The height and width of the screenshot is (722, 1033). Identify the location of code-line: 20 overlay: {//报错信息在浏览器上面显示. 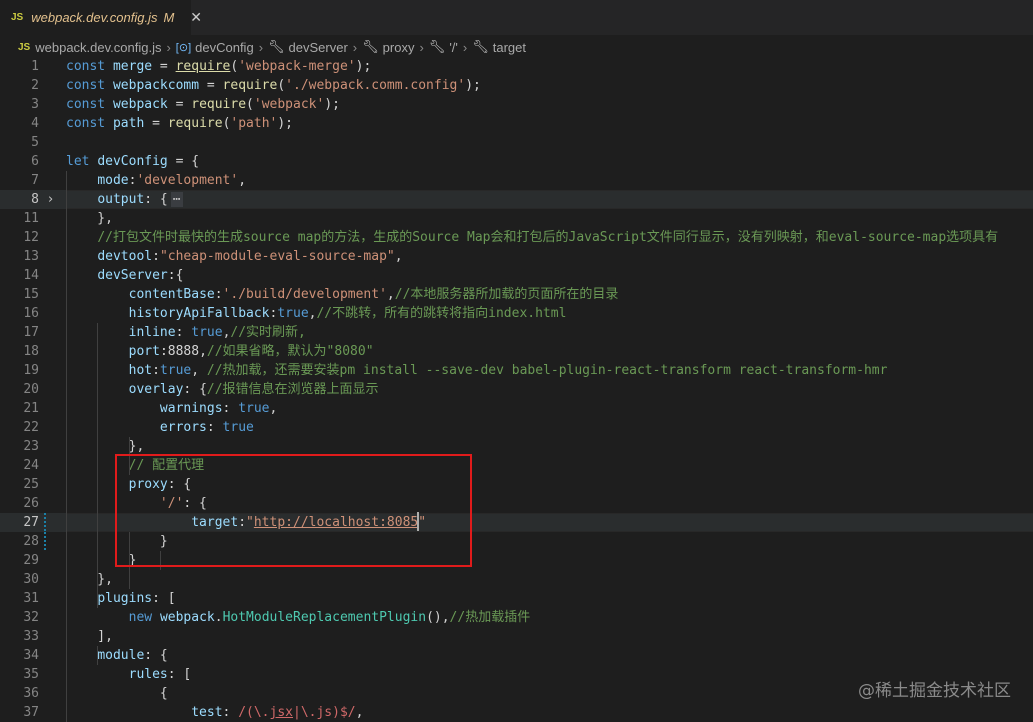
(516, 389).